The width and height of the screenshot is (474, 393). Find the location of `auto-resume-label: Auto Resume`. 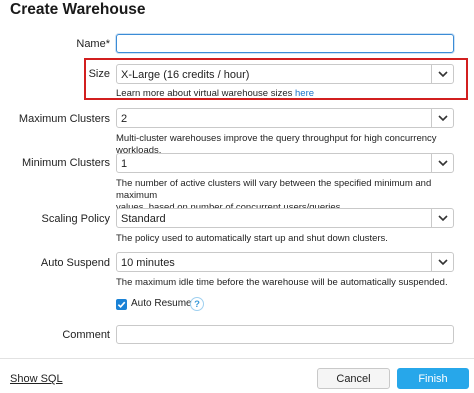

auto-resume-label: Auto Resume is located at coordinates (161, 303).